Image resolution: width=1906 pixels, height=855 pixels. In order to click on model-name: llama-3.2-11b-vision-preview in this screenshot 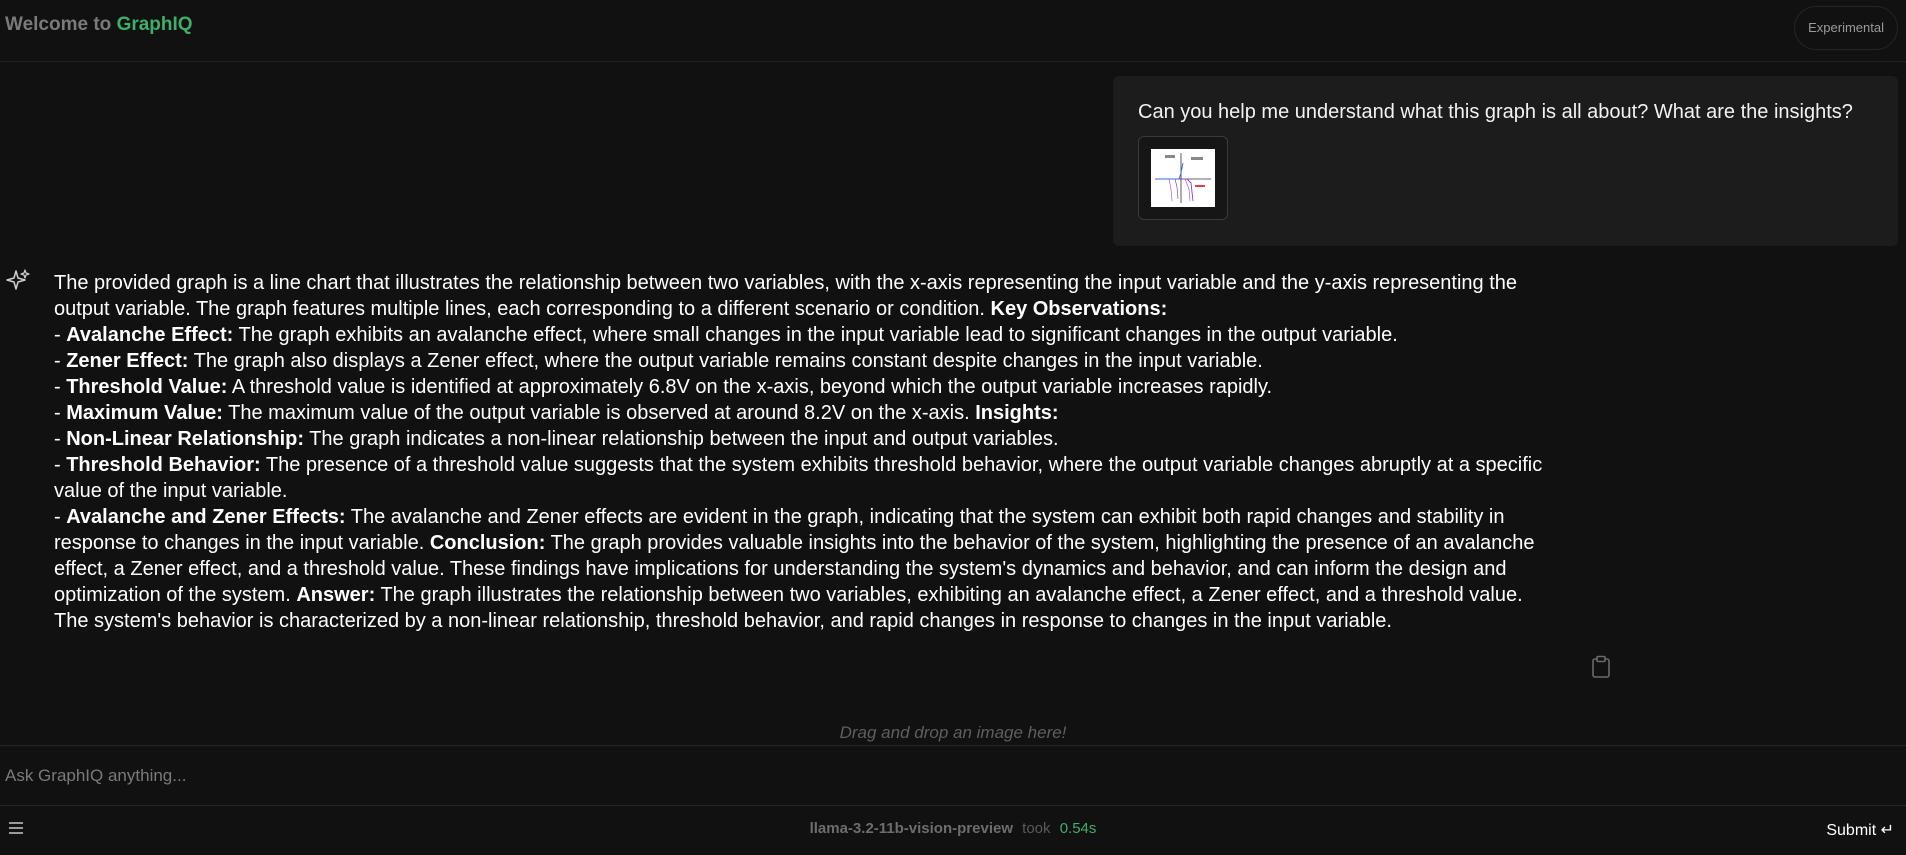, I will do `click(911, 828)`.